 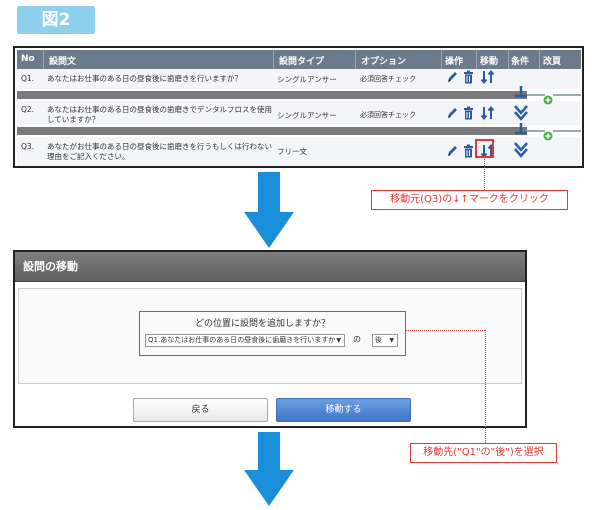 I want to click on question-text: あなたはお仕事のある日の昼食後に歯磨きを行いますか？, so click(x=144, y=78).